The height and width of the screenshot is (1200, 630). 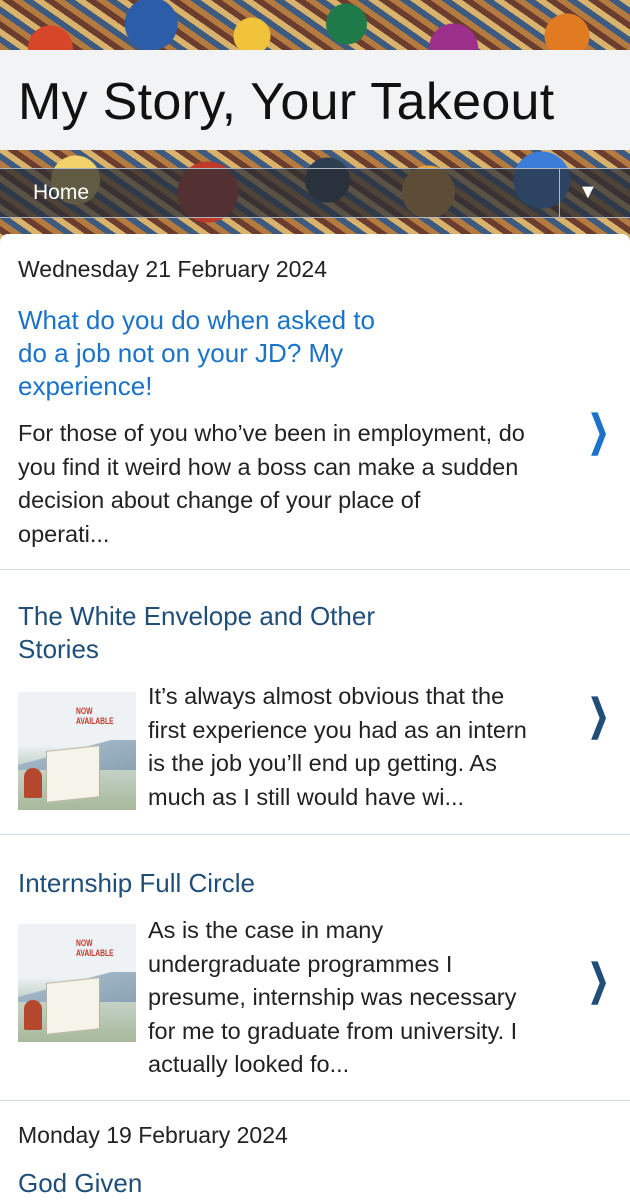 What do you see at coordinates (337, 729) in the screenshot?
I see `post-snippet-line: first experience you had as an intern` at bounding box center [337, 729].